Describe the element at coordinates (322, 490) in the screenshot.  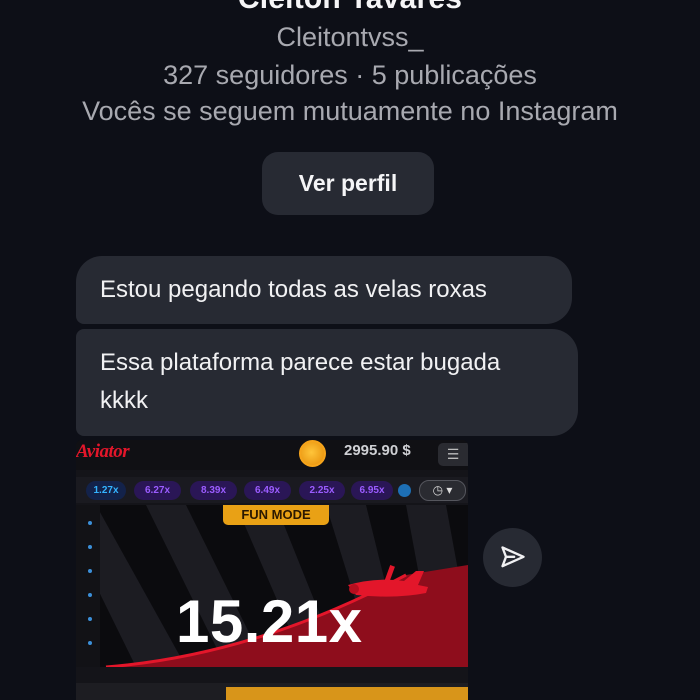
I see `multiplier-chip: 2.25x` at that location.